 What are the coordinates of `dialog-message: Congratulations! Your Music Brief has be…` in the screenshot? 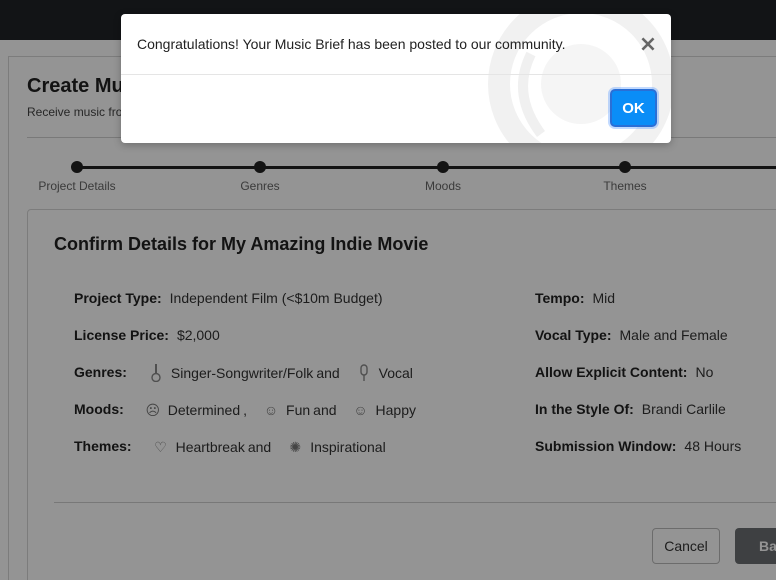 It's located at (351, 44).